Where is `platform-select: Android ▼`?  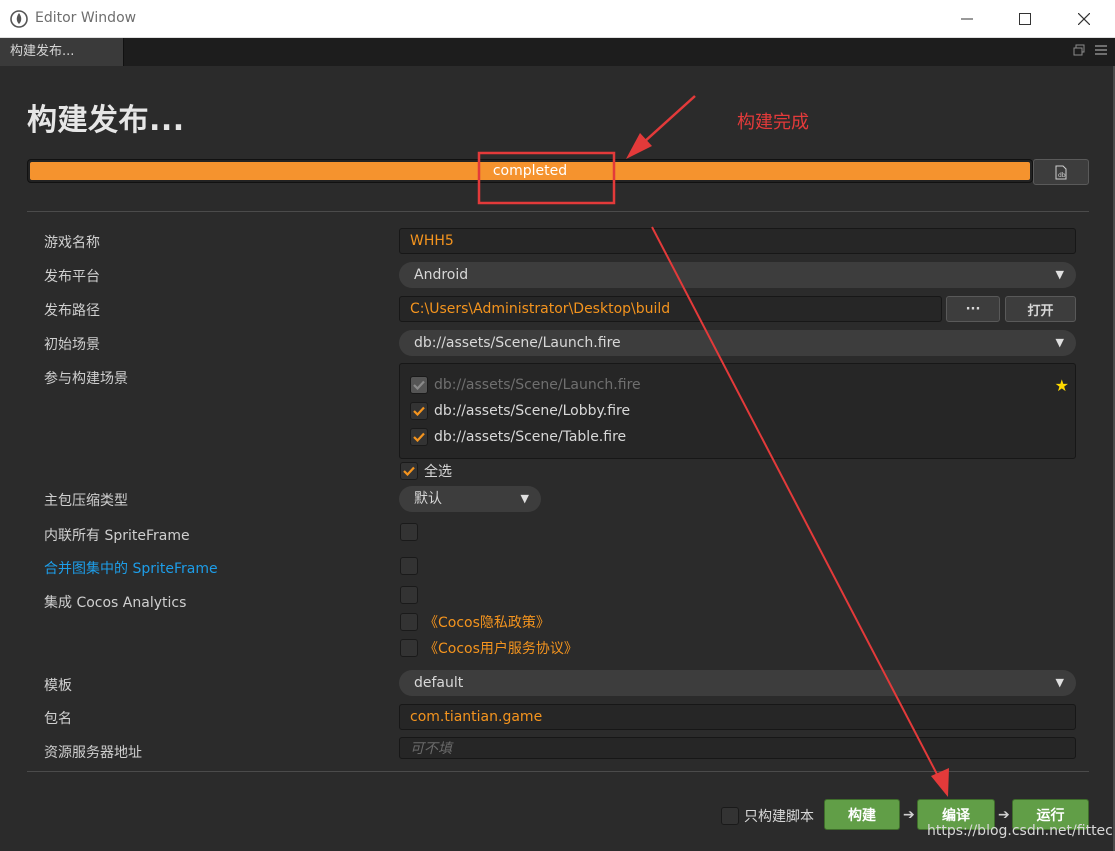 platform-select: Android ▼ is located at coordinates (737, 275).